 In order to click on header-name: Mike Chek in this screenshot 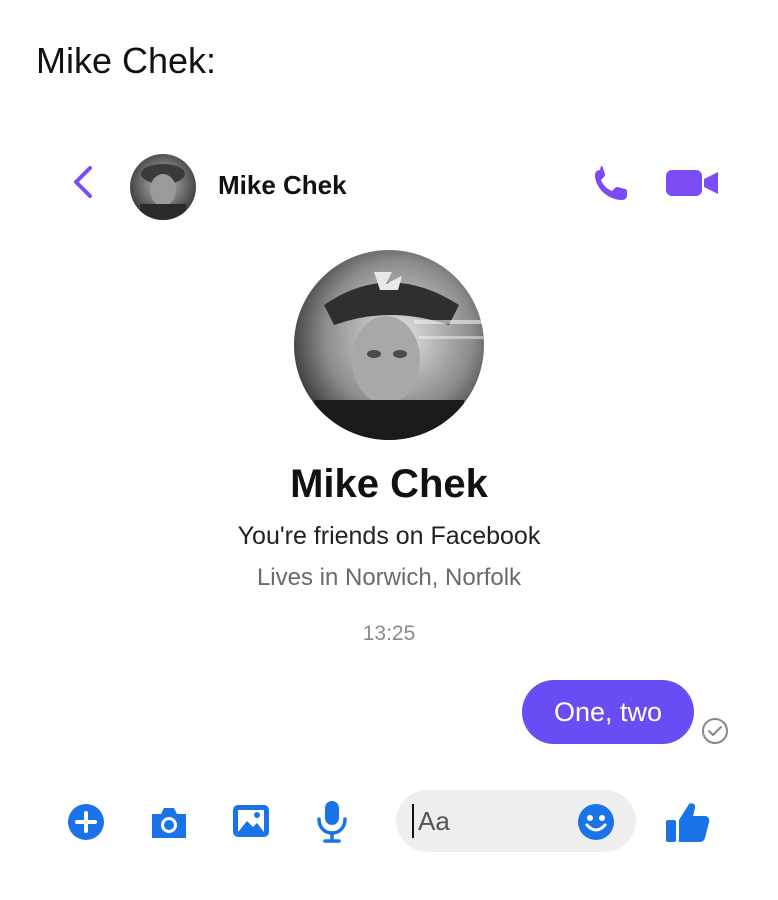, I will do `click(282, 185)`.